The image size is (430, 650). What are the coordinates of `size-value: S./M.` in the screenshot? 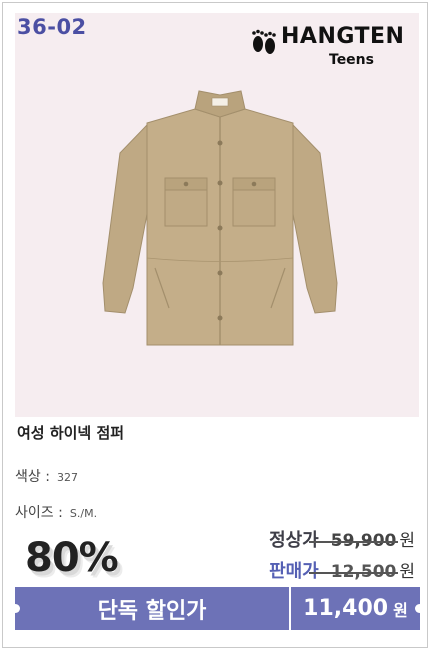 It's located at (83, 513).